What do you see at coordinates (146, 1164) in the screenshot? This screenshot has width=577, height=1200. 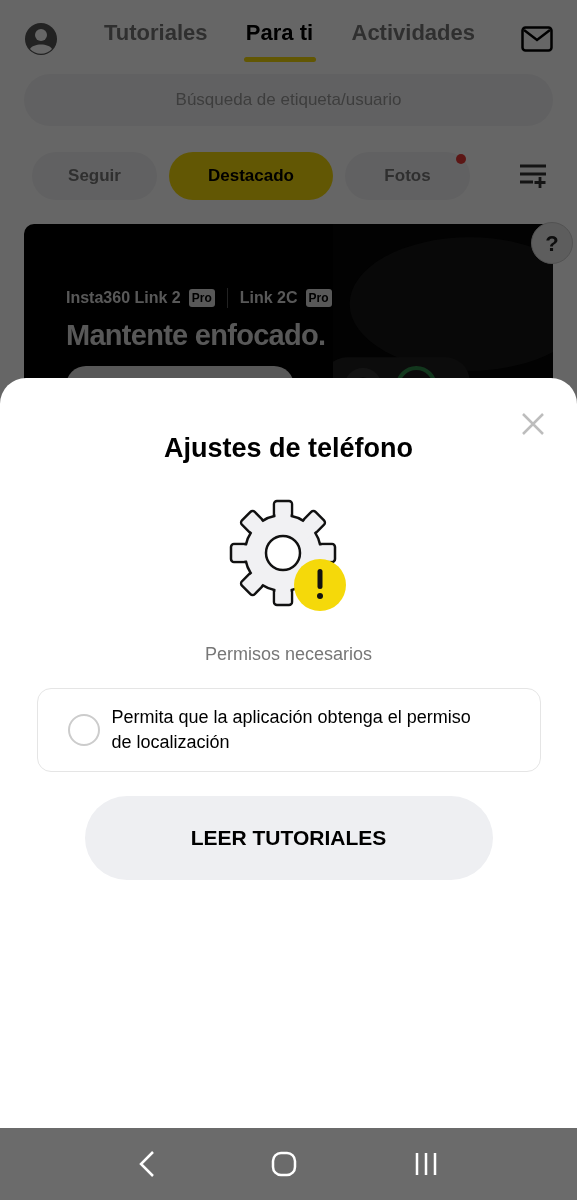 I see `back-icon` at bounding box center [146, 1164].